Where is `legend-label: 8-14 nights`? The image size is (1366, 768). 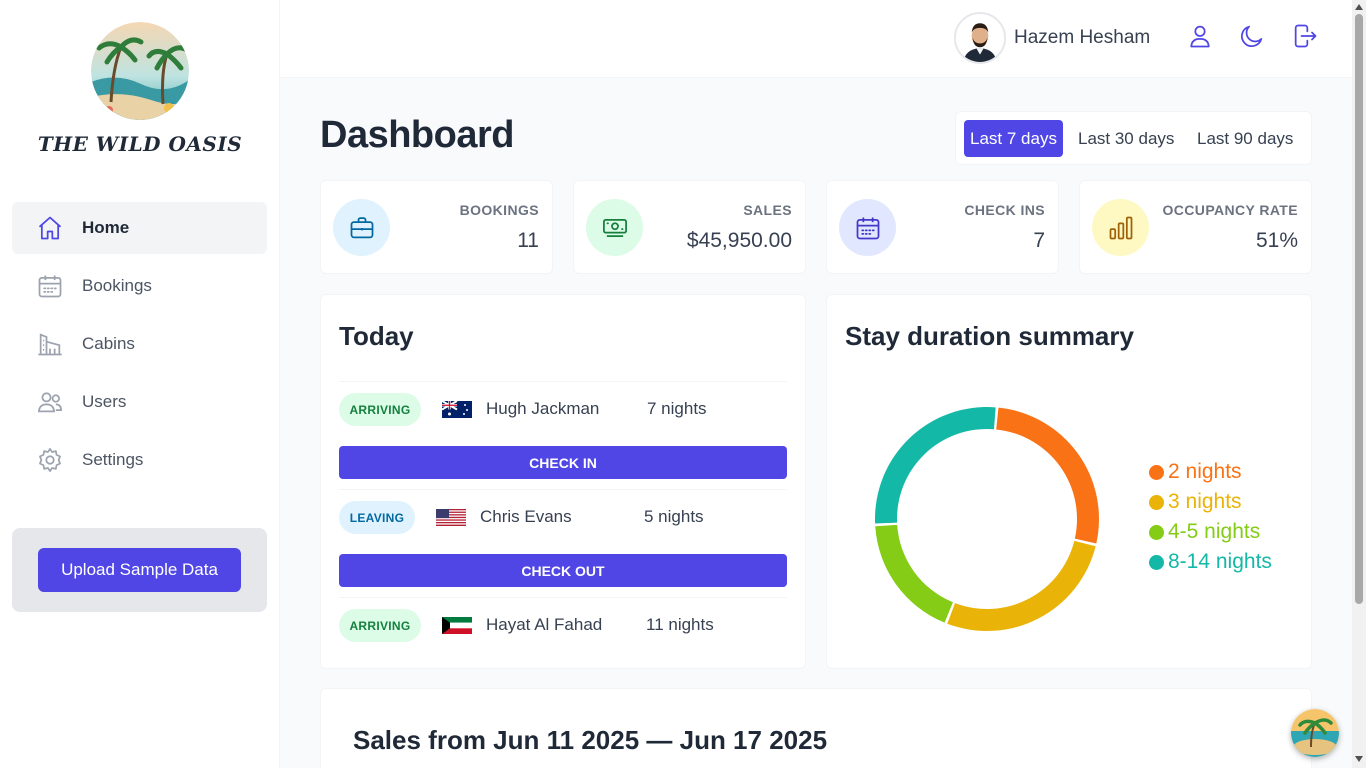 legend-label: 8-14 nights is located at coordinates (1220, 561).